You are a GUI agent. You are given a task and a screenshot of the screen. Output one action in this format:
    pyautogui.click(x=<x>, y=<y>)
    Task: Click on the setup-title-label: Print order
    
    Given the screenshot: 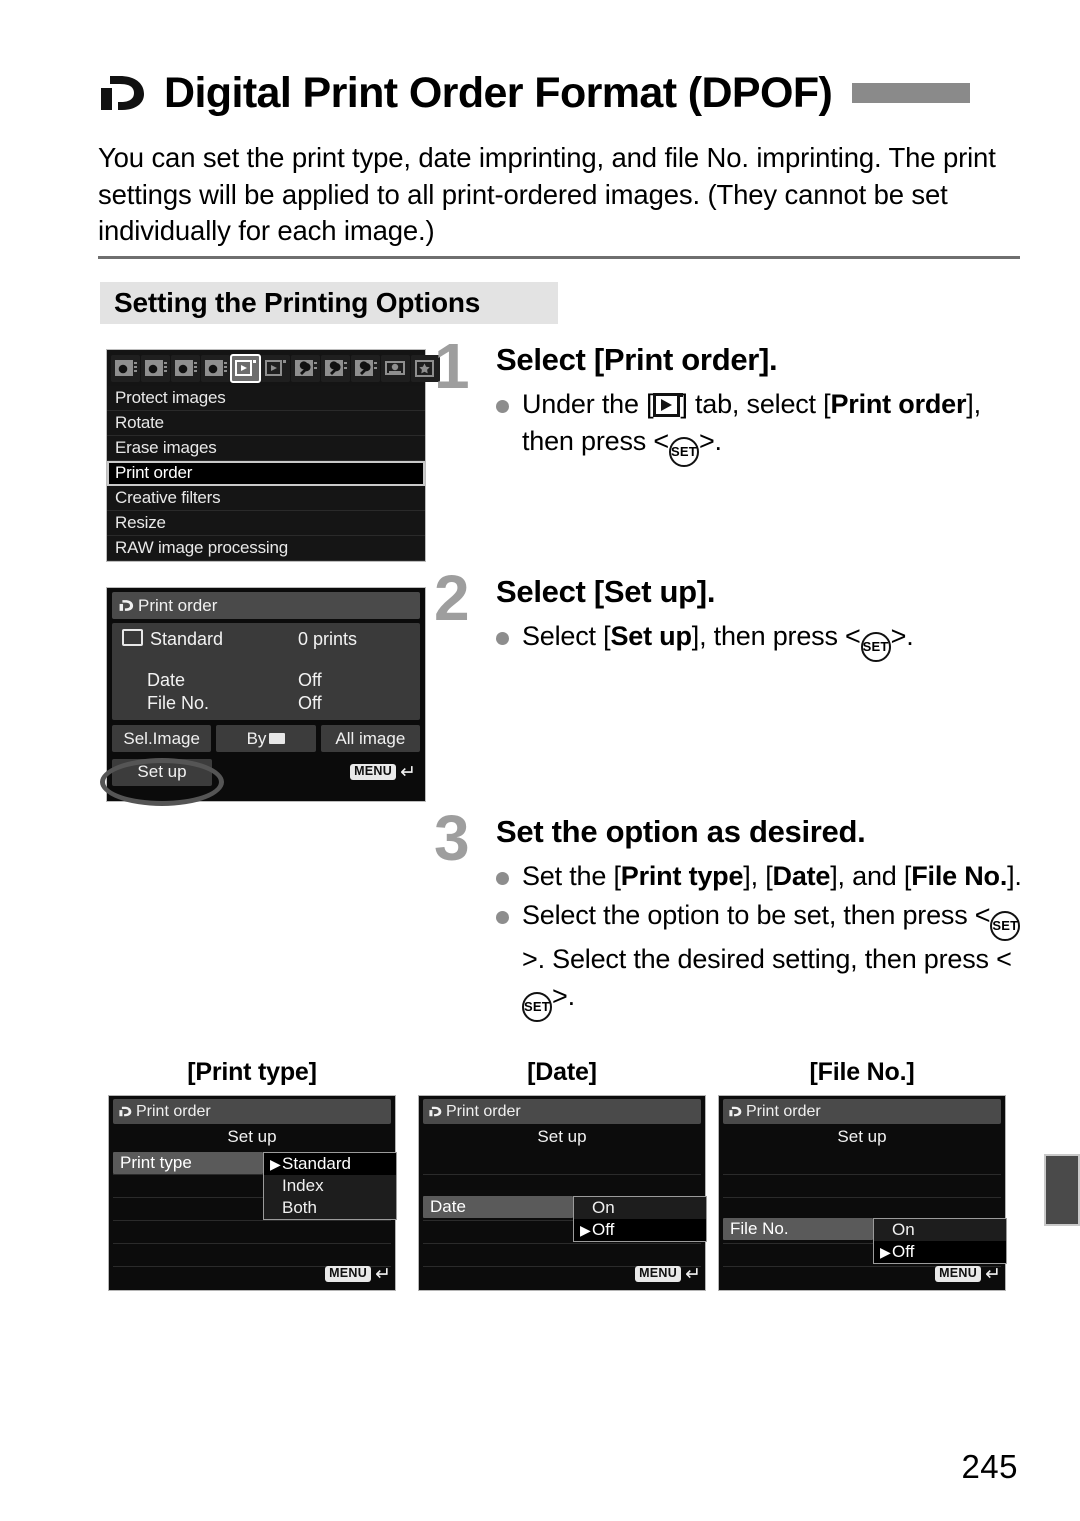 What is the action you would take?
    pyautogui.click(x=483, y=1111)
    